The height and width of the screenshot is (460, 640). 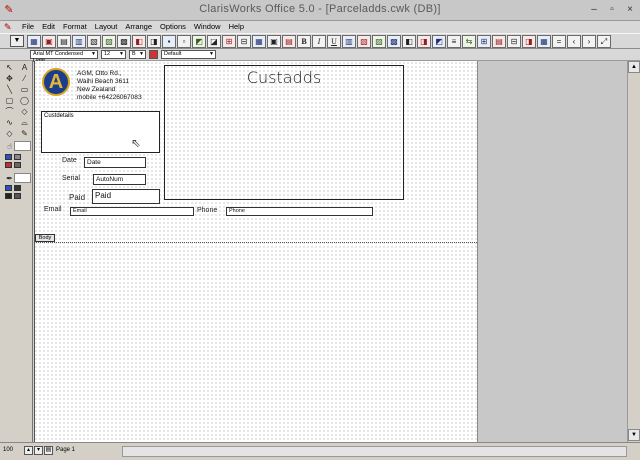 I want to click on field-tool-icon: ✥, so click(x=9, y=78).